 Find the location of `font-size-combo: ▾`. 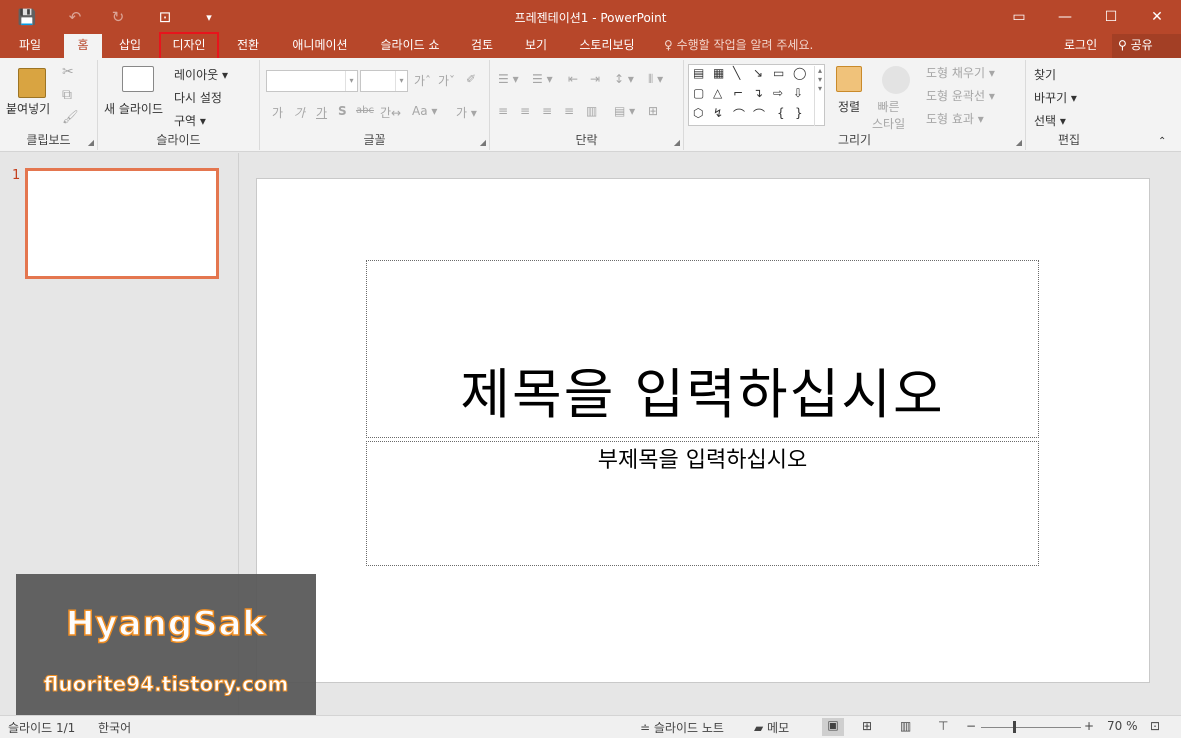

font-size-combo: ▾ is located at coordinates (384, 81).